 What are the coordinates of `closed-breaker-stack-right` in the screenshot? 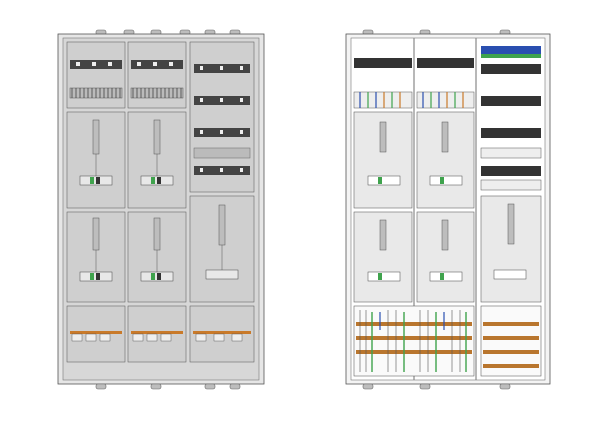 It's located at (222, 117).